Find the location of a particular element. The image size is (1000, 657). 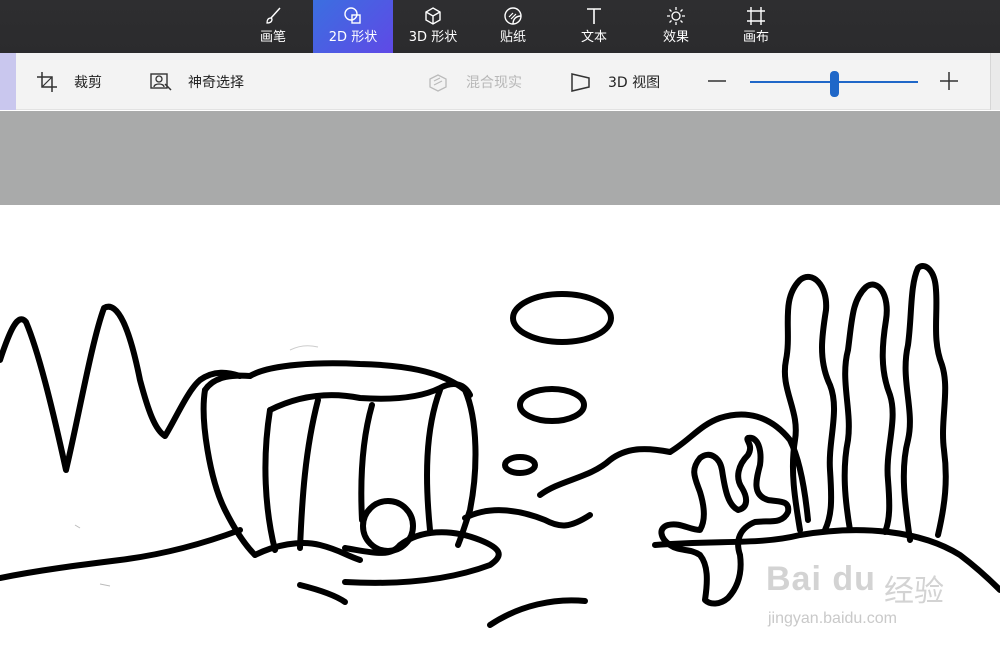

bubble-large is located at coordinates (562, 318).